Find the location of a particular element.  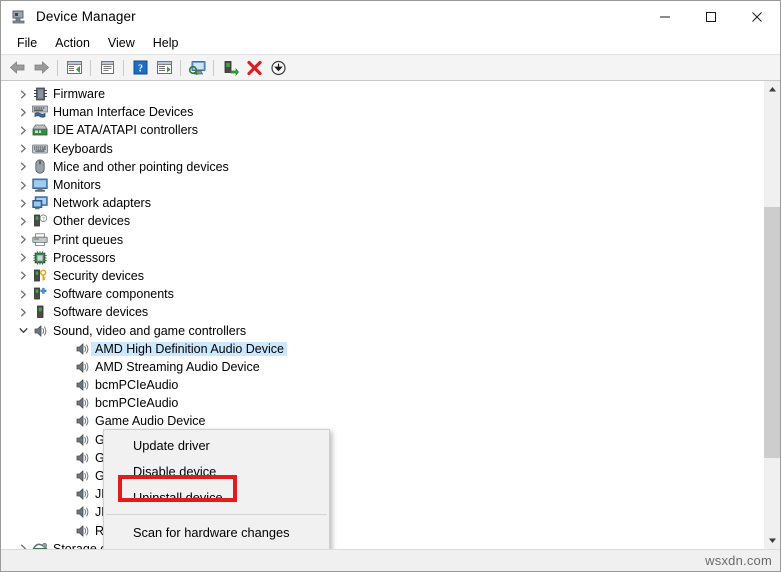

menu-bar: File Action View Help is located at coordinates (390, 43).